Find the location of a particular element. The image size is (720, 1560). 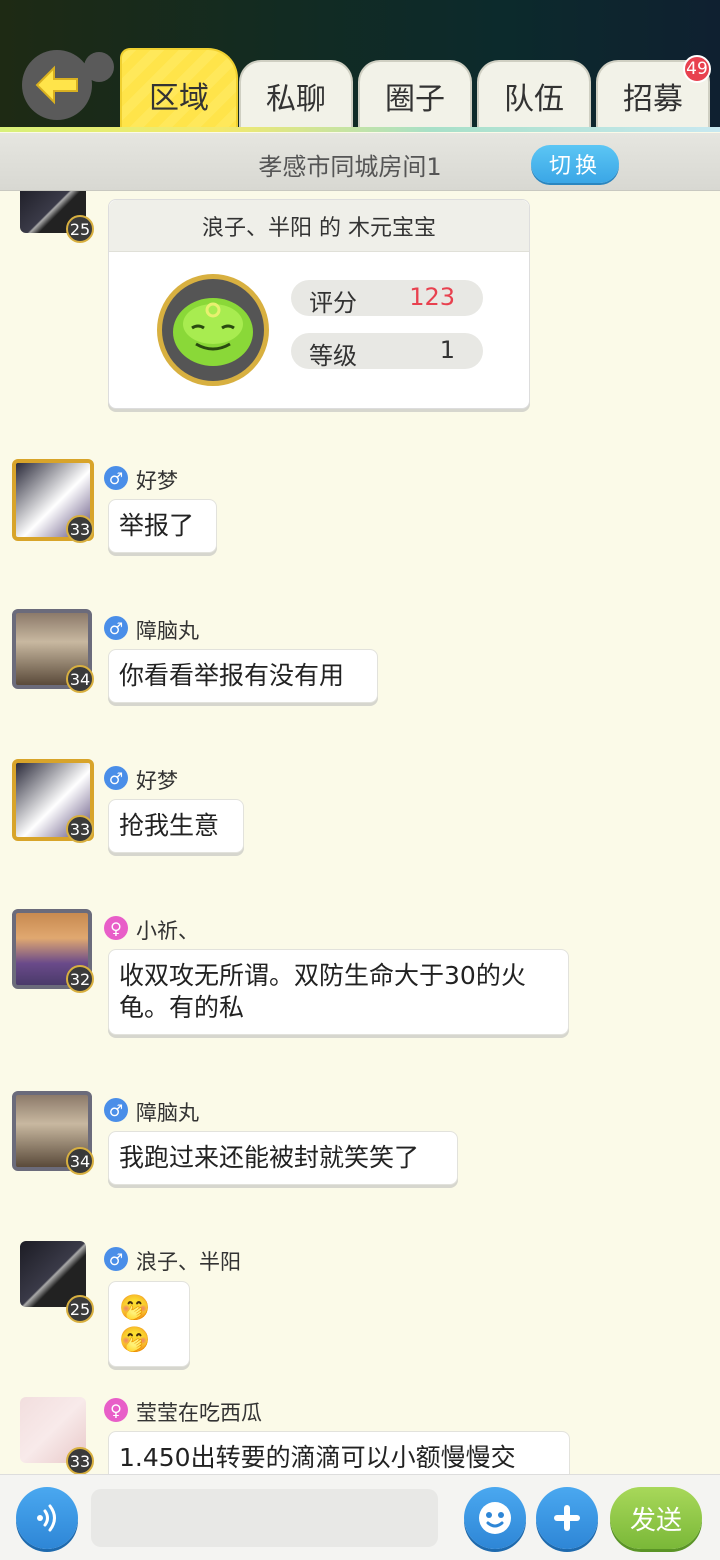

tab-private-chat-label: 私聊 is located at coordinates (296, 99).